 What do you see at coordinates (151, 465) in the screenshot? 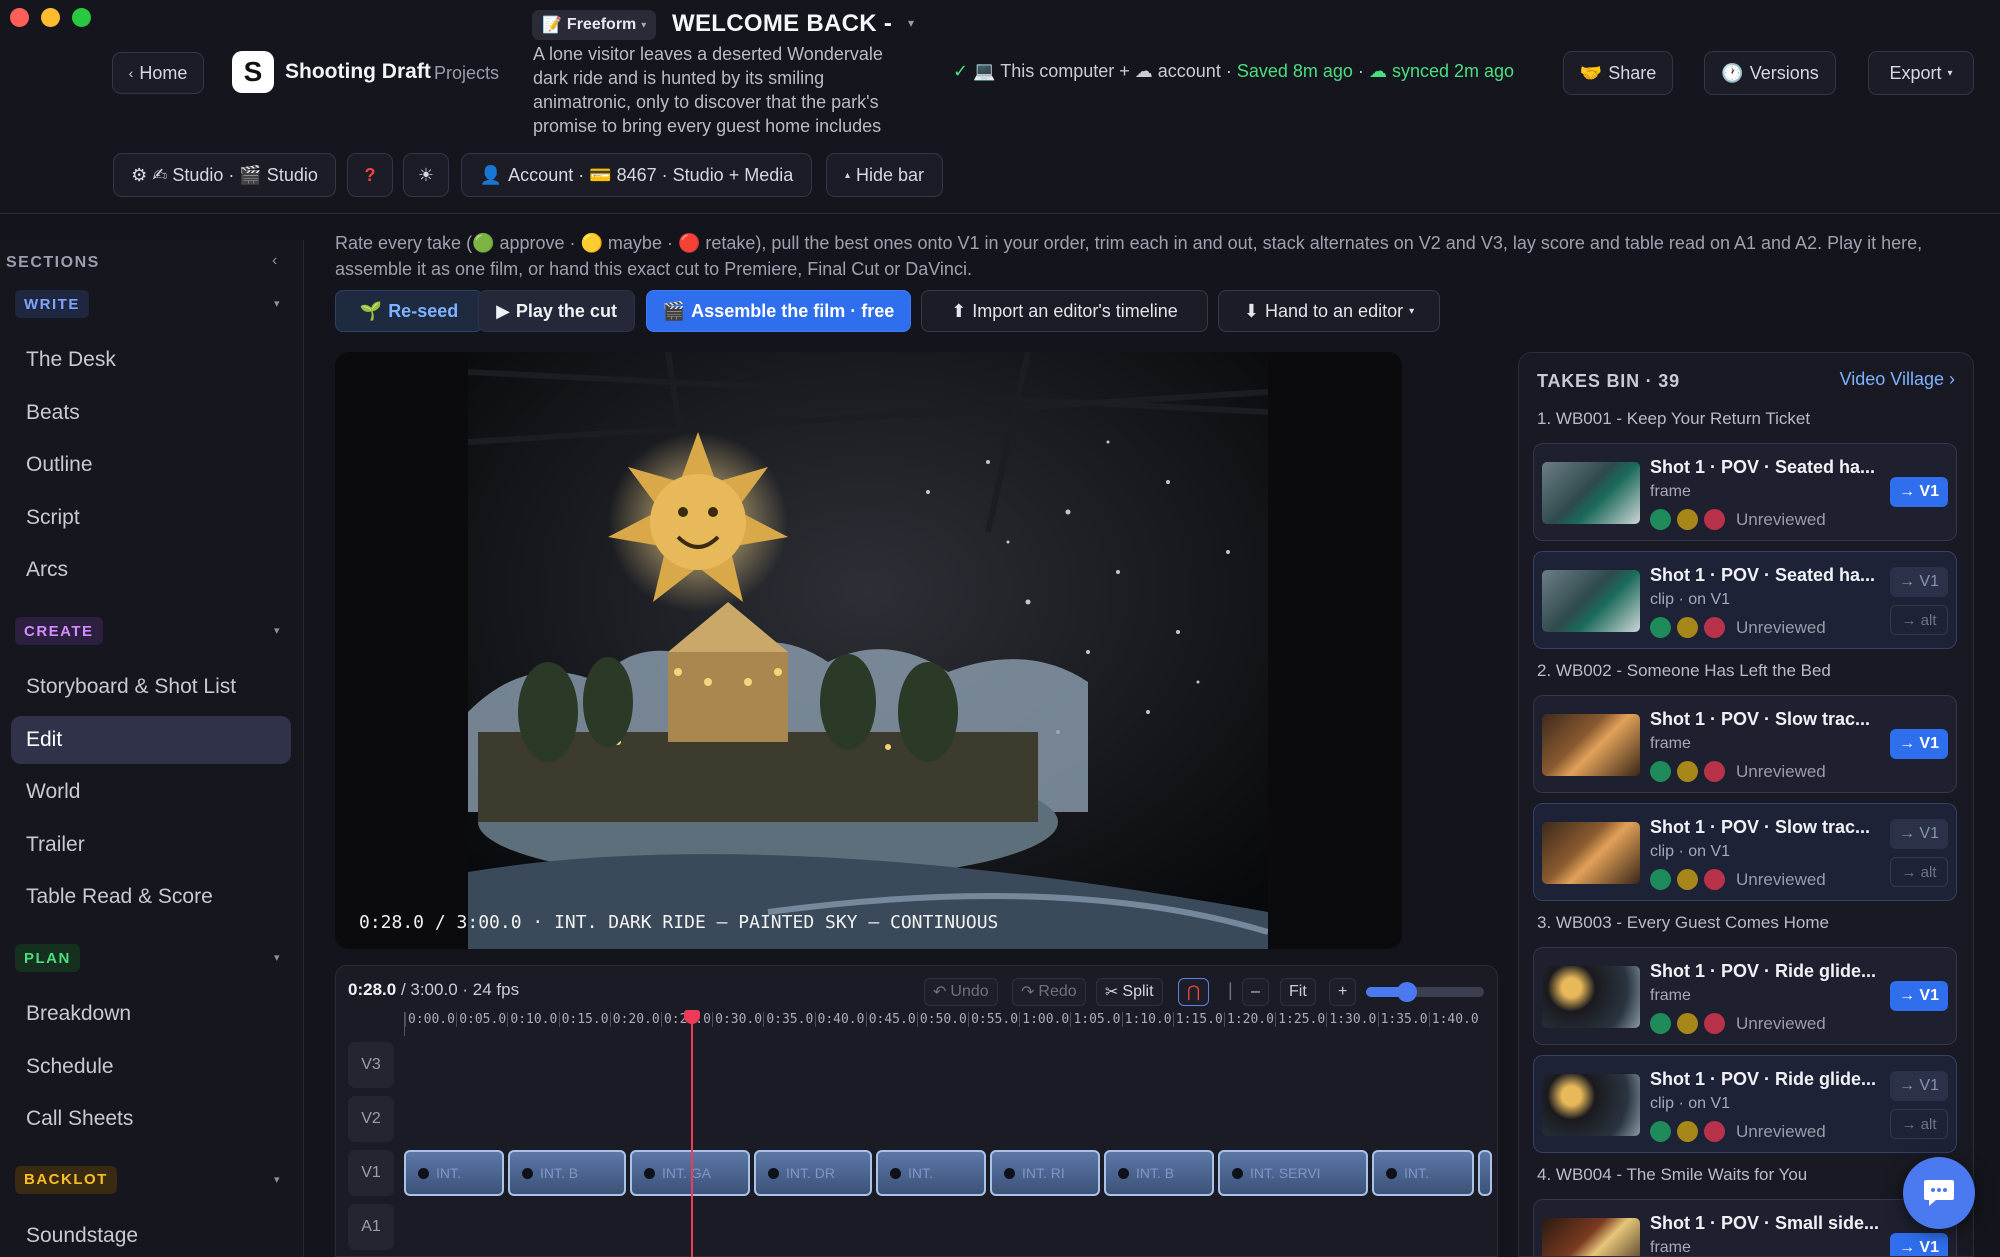
I see `sidebar-item-outline: Outline` at bounding box center [151, 465].